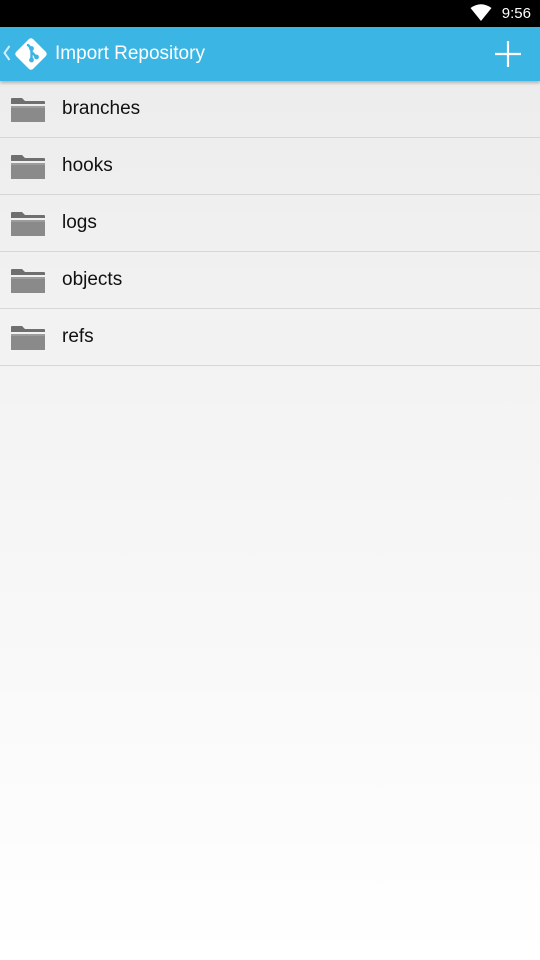  I want to click on add-button, so click(508, 54).